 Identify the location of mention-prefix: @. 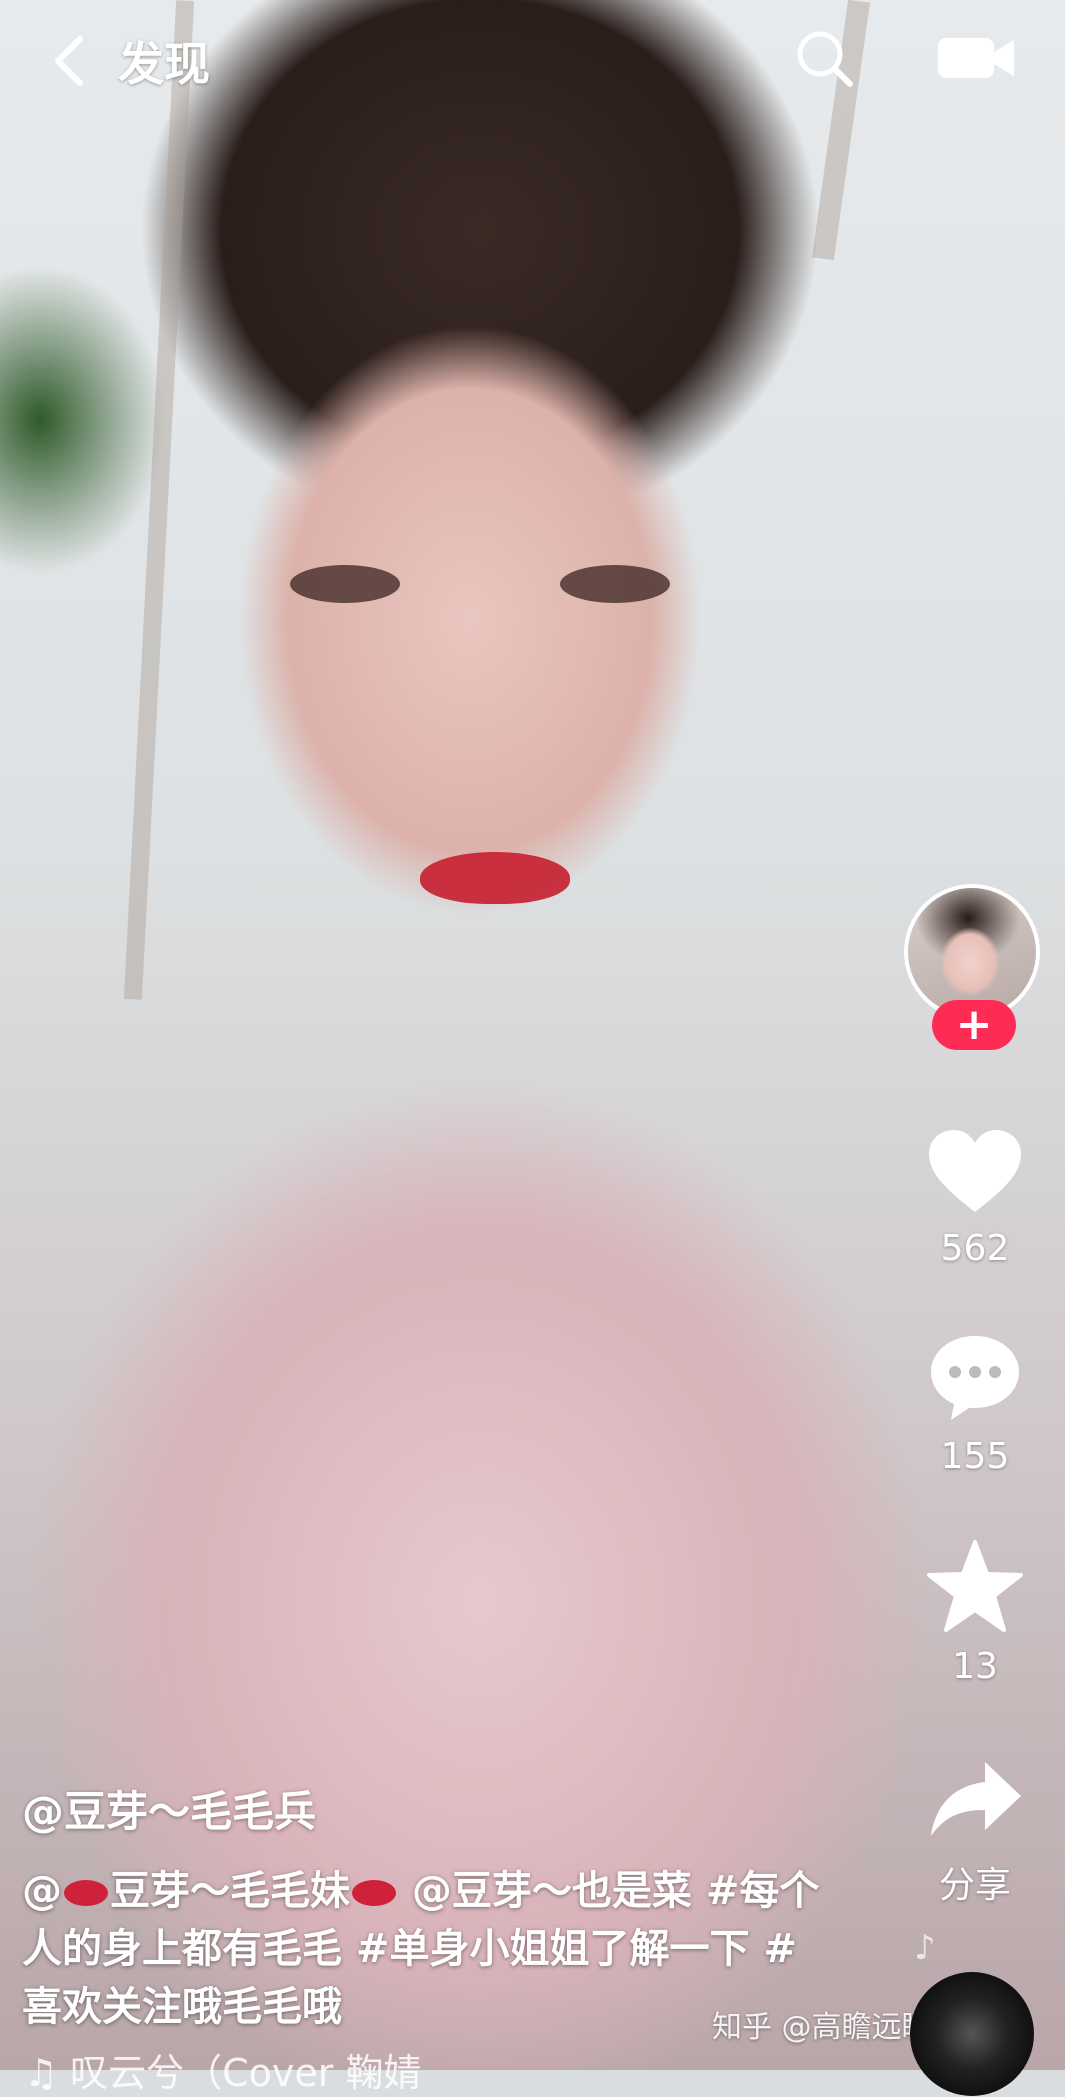
(42, 1891).